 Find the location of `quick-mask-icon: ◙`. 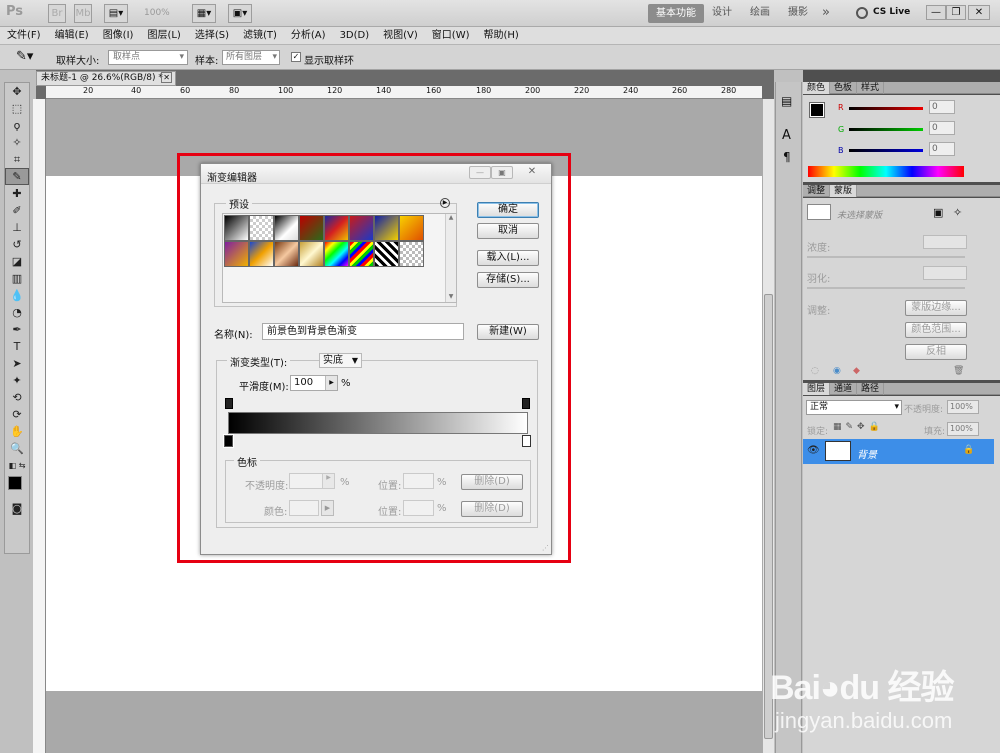

quick-mask-icon: ◙ is located at coordinates (17, 508).